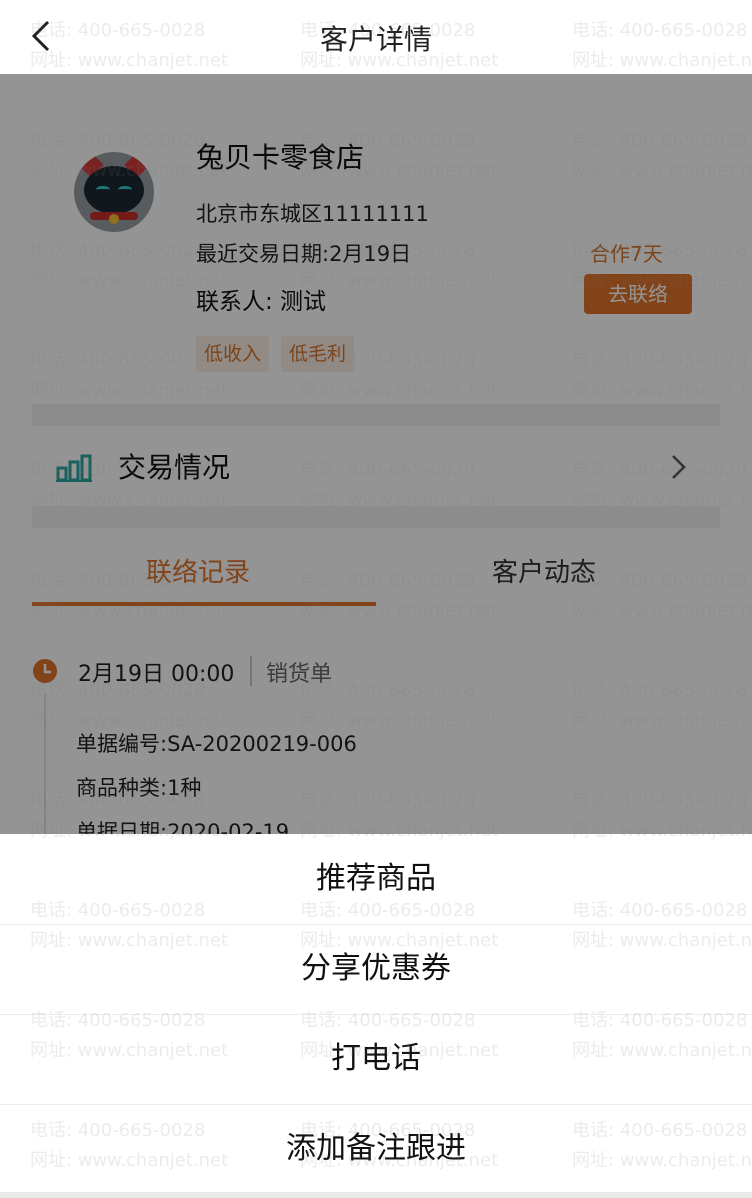 The width and height of the screenshot is (752, 1198). I want to click on home-indicator-bar, so click(376, 1195).